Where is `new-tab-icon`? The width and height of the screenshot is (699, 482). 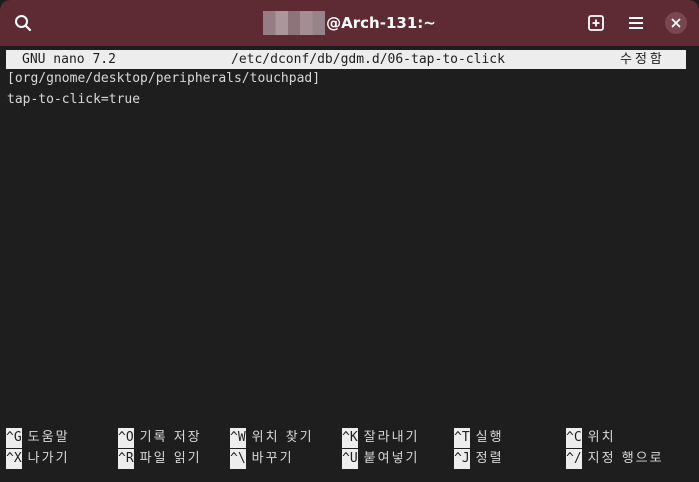 new-tab-icon is located at coordinates (596, 23).